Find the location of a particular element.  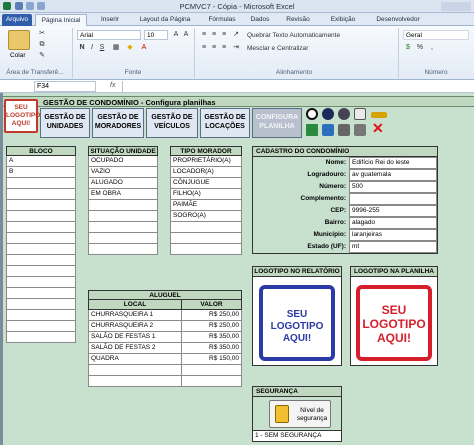

numero-field: 500 is located at coordinates (393, 187).